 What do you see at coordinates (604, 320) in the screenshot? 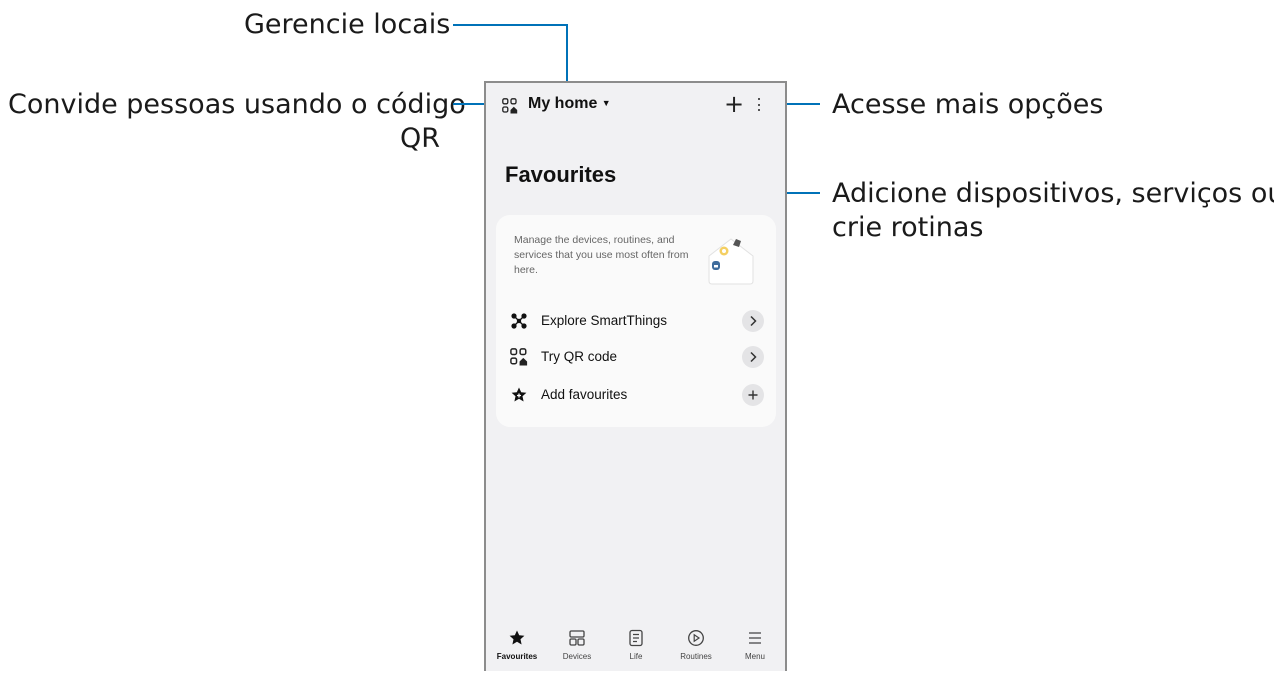
I see `list-item-label: Explore SmartThings` at bounding box center [604, 320].